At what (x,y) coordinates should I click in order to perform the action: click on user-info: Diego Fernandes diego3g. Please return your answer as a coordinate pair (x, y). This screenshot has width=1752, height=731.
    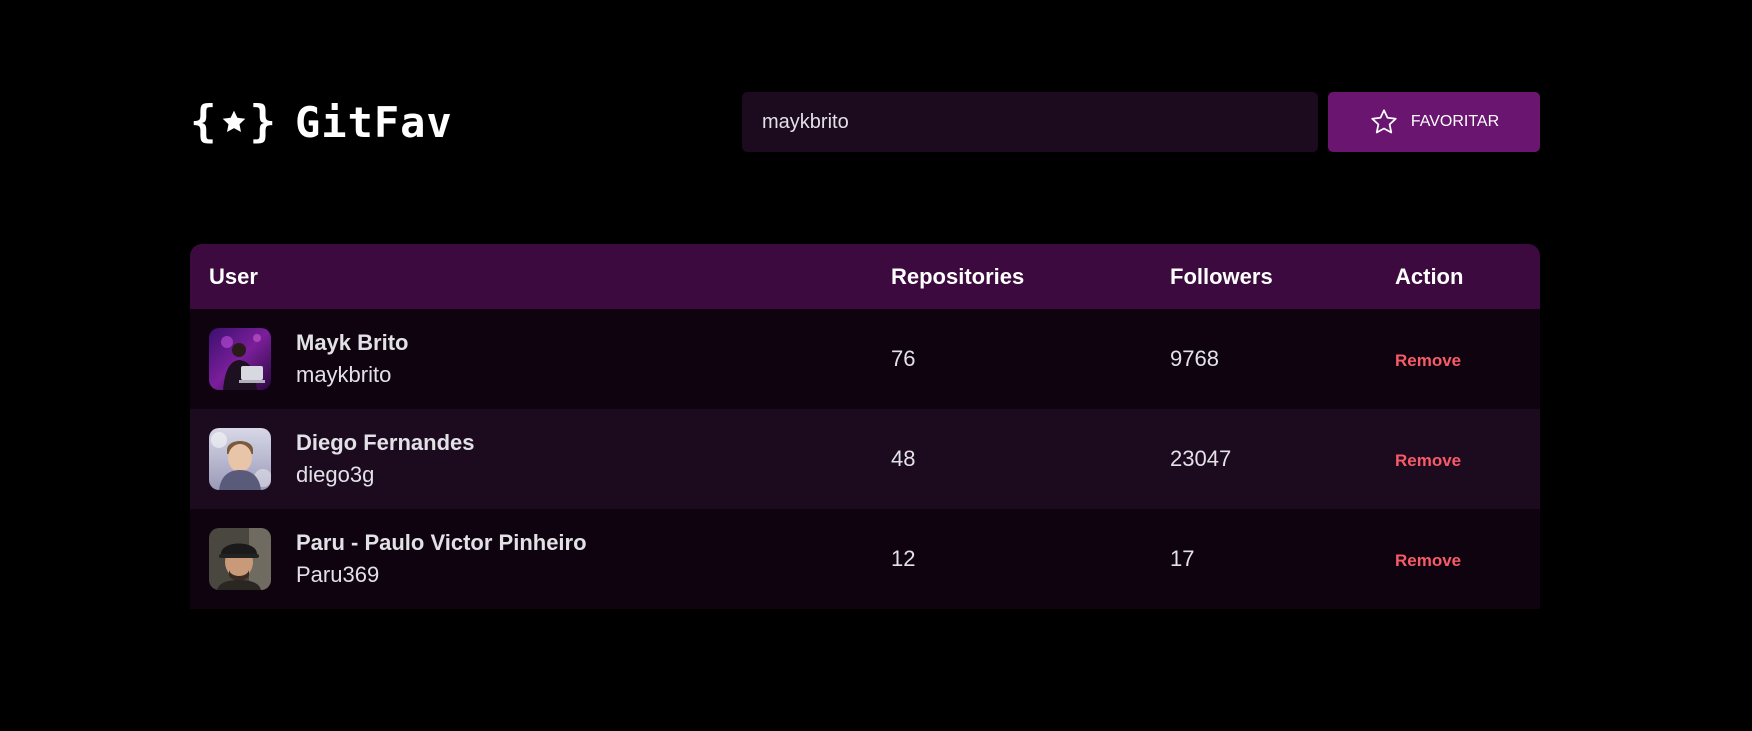
    Looking at the image, I should click on (385, 459).